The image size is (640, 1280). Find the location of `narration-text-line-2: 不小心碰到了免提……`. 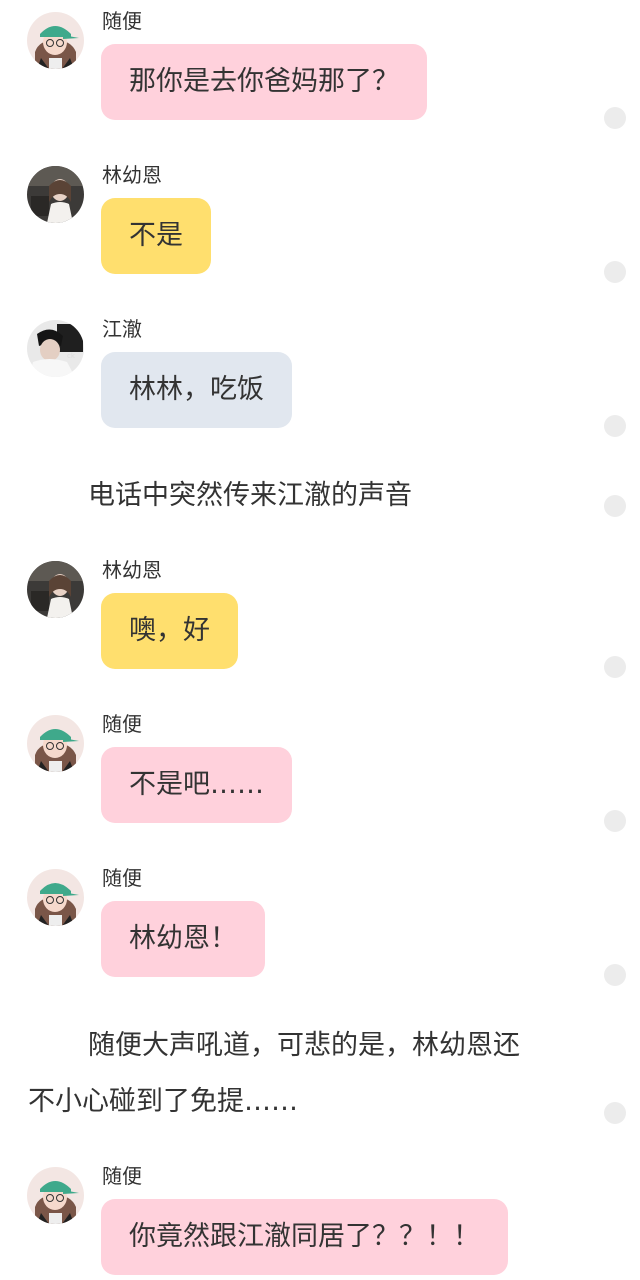

narration-text-line-2: 不小心碰到了免提…… is located at coordinates (163, 1101).